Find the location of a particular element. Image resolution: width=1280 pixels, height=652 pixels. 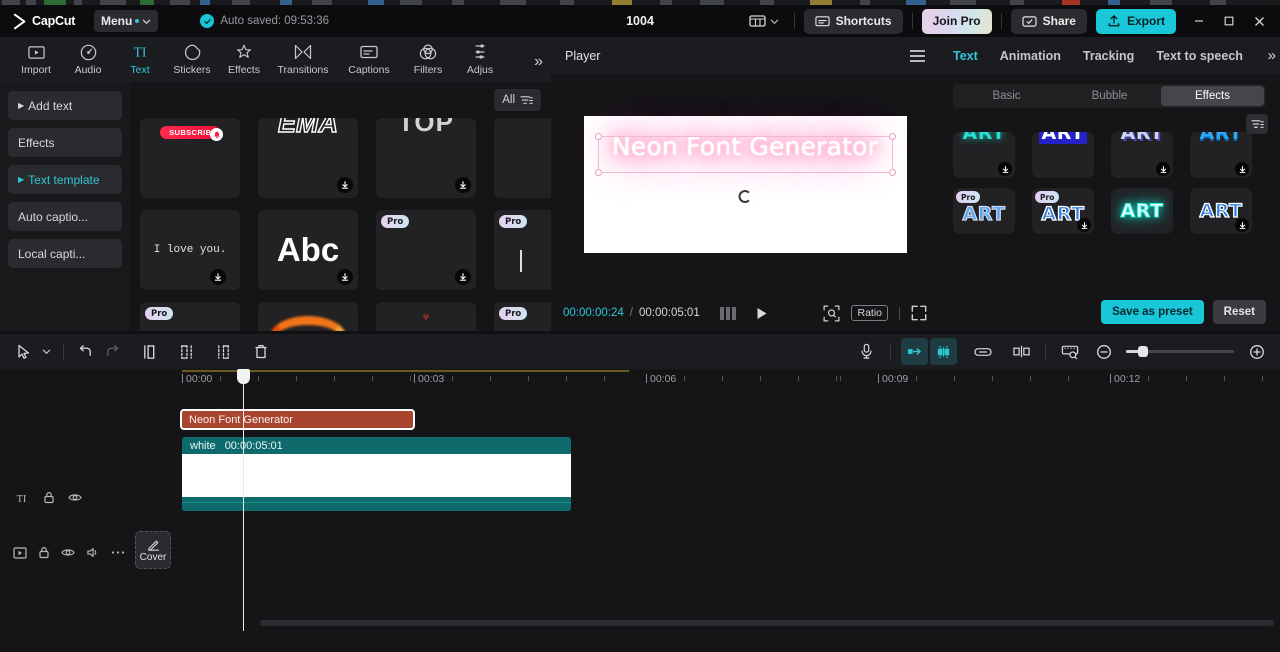

inspector-more-tabs-button: » is located at coordinates (1272, 55).